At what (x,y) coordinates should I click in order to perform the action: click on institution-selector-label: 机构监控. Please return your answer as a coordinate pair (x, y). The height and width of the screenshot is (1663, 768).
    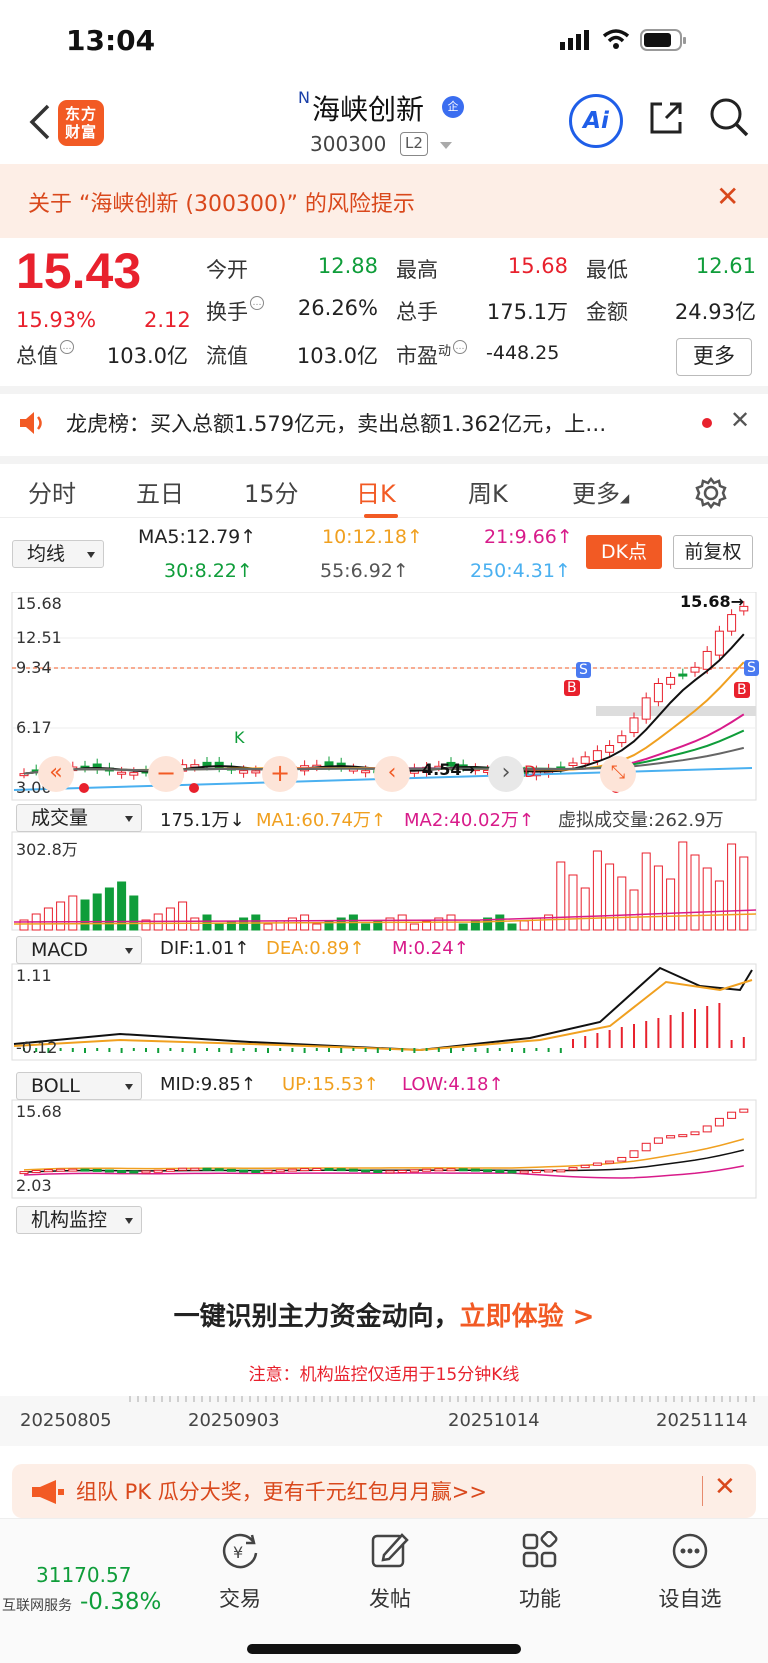
    Looking at the image, I should click on (69, 1220).